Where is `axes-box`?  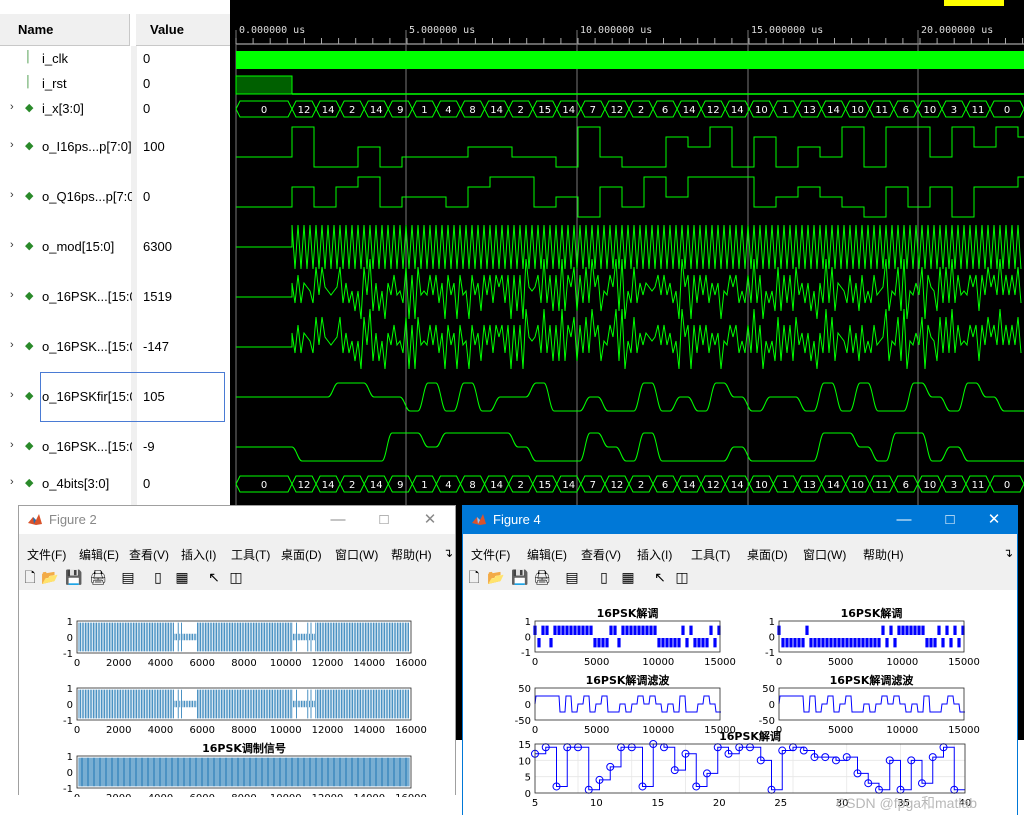 axes-box is located at coordinates (627, 704).